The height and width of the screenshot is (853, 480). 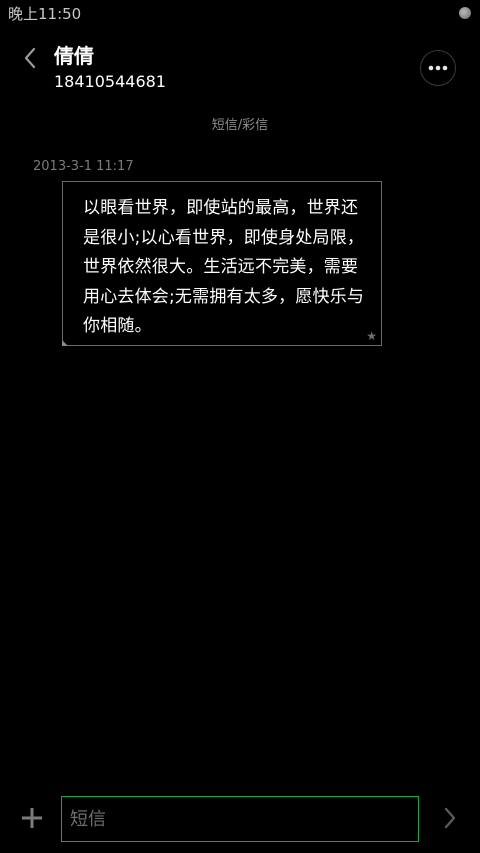 I want to click on star-icon: ★, so click(x=371, y=336).